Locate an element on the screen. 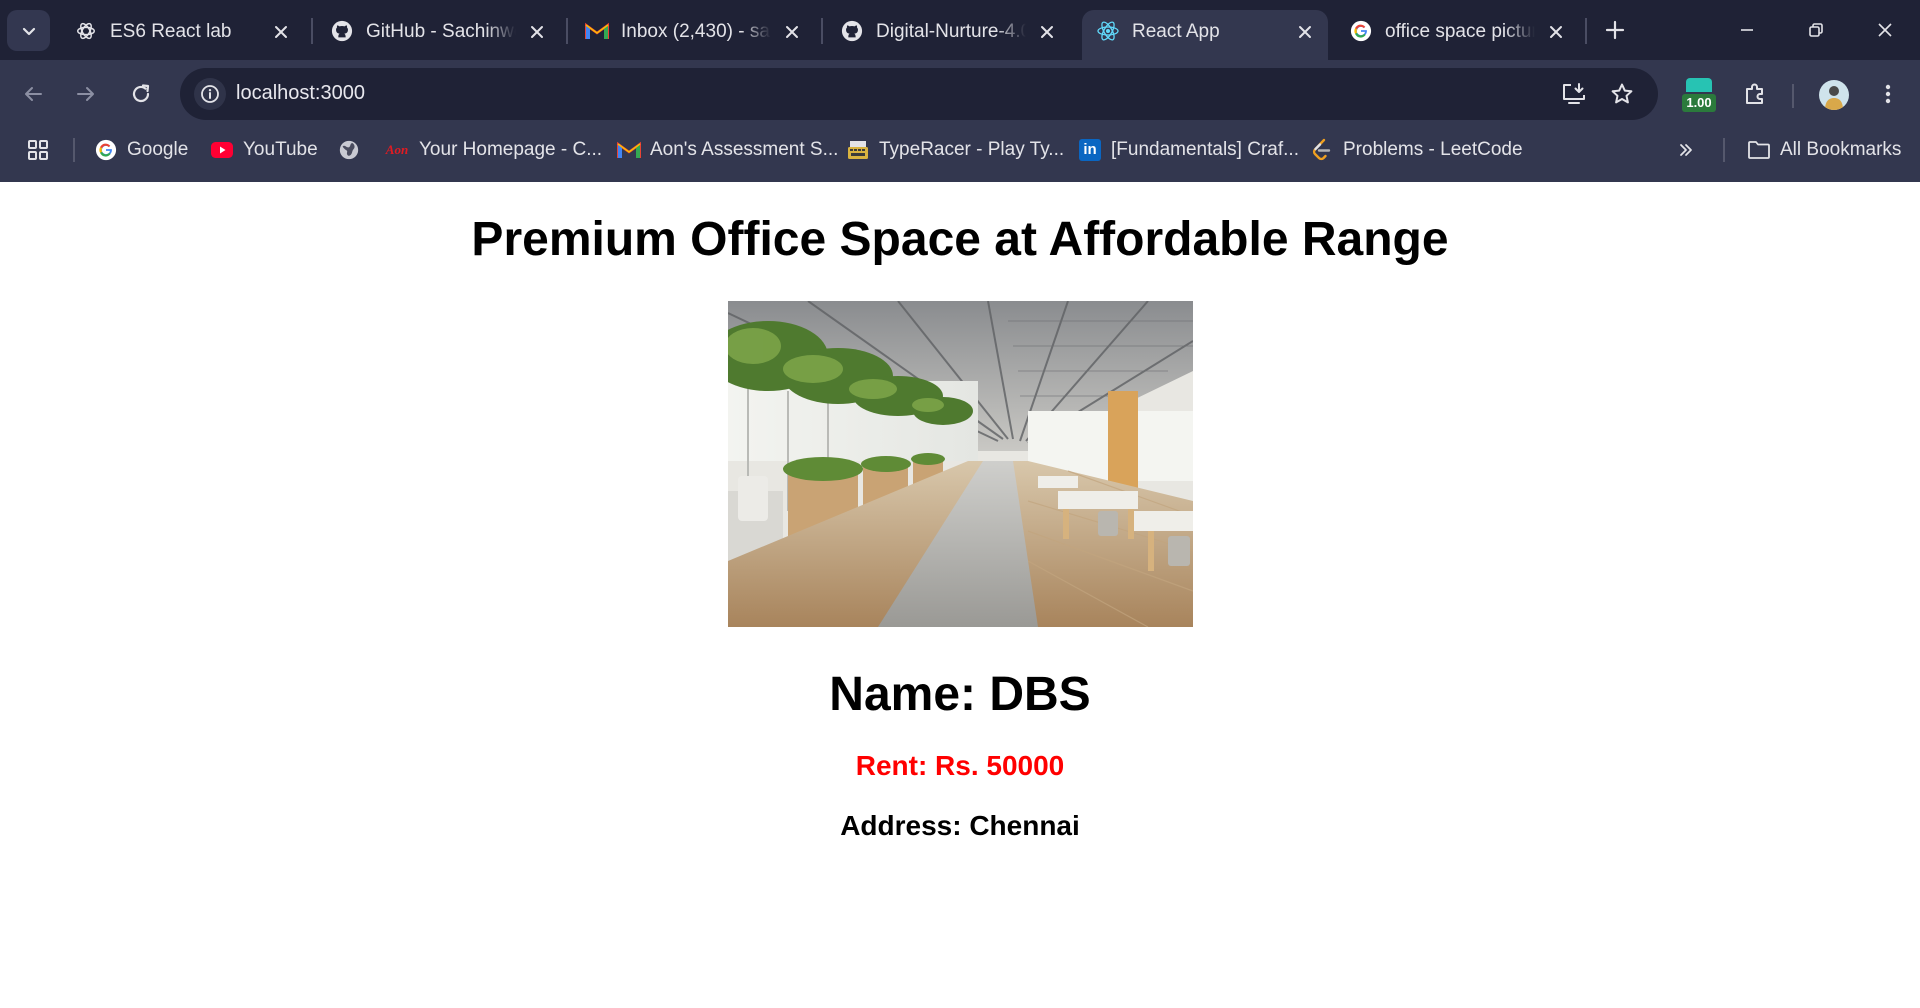  arrow-right-icon is located at coordinates (85, 94).